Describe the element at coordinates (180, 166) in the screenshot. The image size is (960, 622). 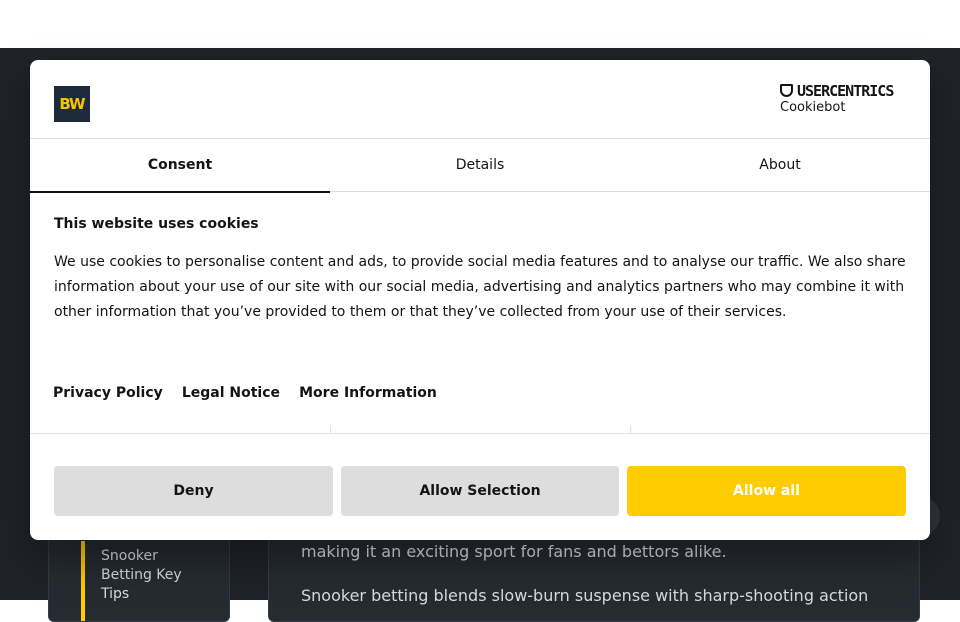
I see `tab-consent: Consent` at that location.